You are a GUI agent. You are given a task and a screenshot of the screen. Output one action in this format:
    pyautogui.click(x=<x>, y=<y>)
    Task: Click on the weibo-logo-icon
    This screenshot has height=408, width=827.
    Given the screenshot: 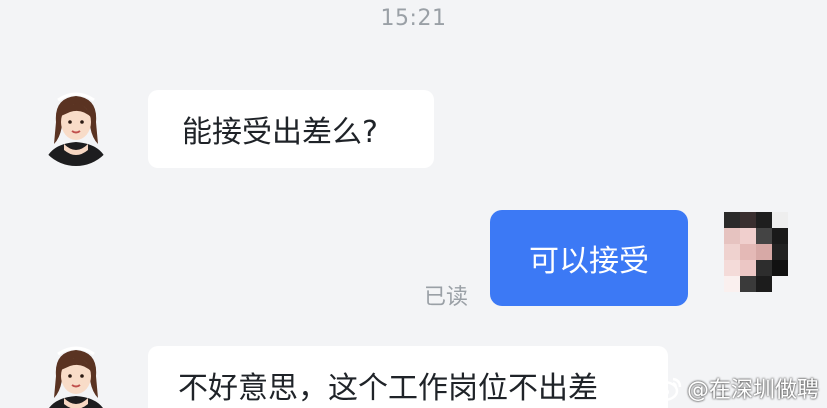 What is the action you would take?
    pyautogui.click(x=666, y=388)
    